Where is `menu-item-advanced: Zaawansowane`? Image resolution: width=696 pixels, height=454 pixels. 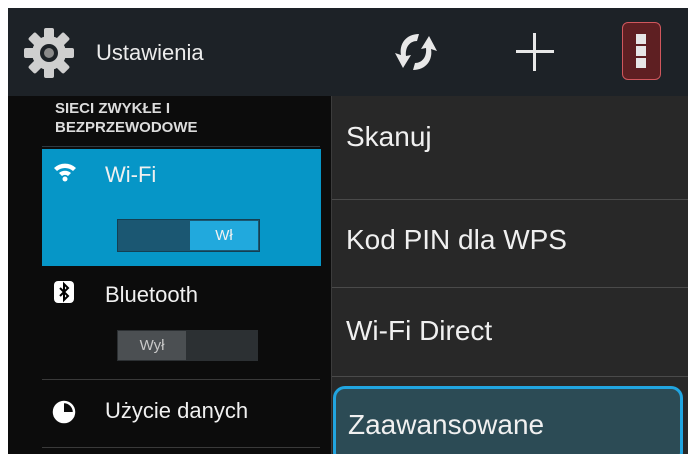 menu-item-advanced: Zaawansowane is located at coordinates (508, 420).